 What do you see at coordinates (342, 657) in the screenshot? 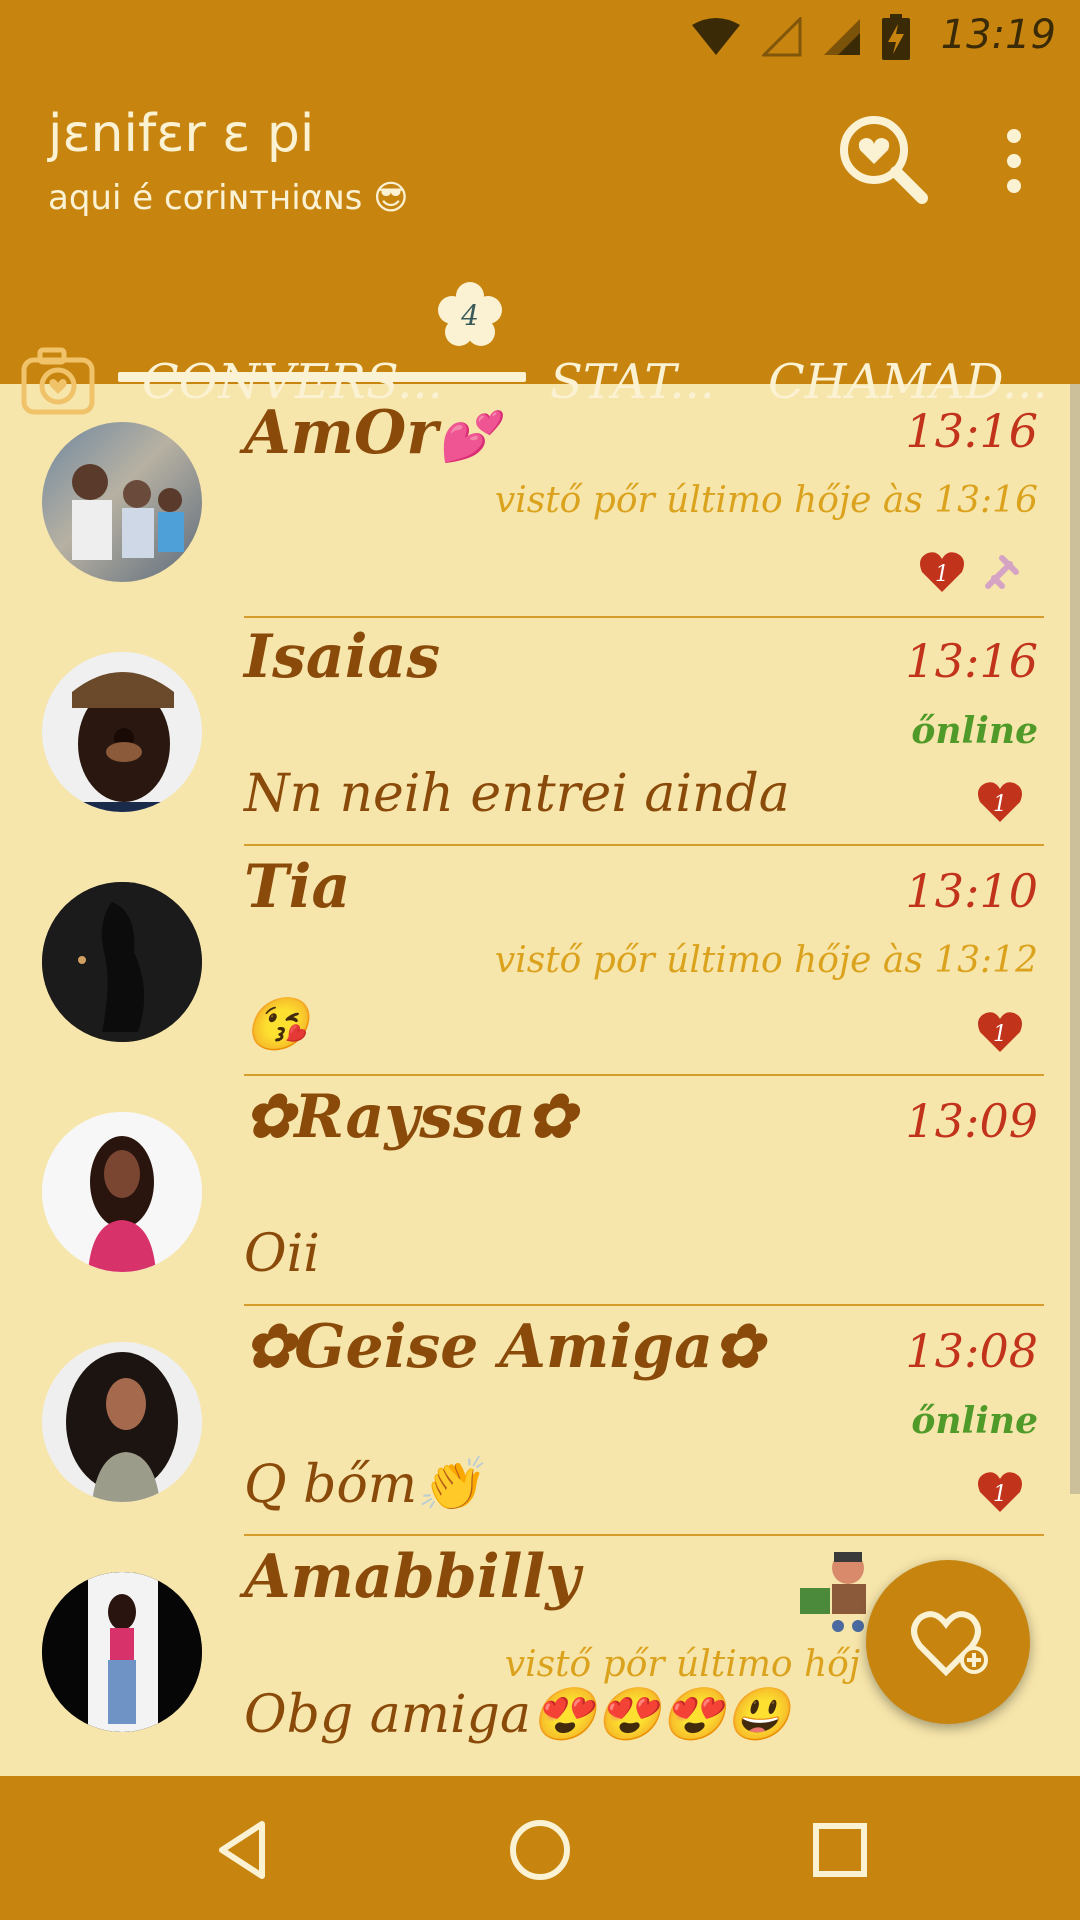
I see `chat-name: Isaias` at bounding box center [342, 657].